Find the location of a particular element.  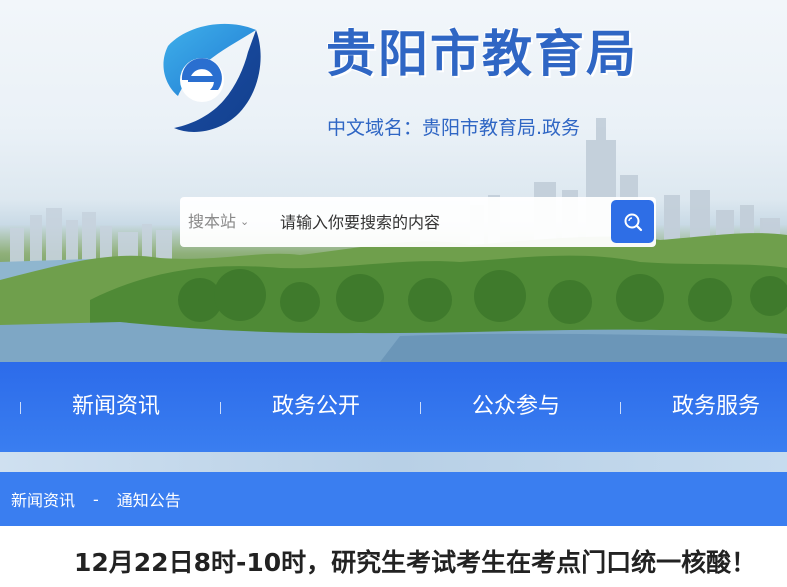

search-input is located at coordinates (440, 222).